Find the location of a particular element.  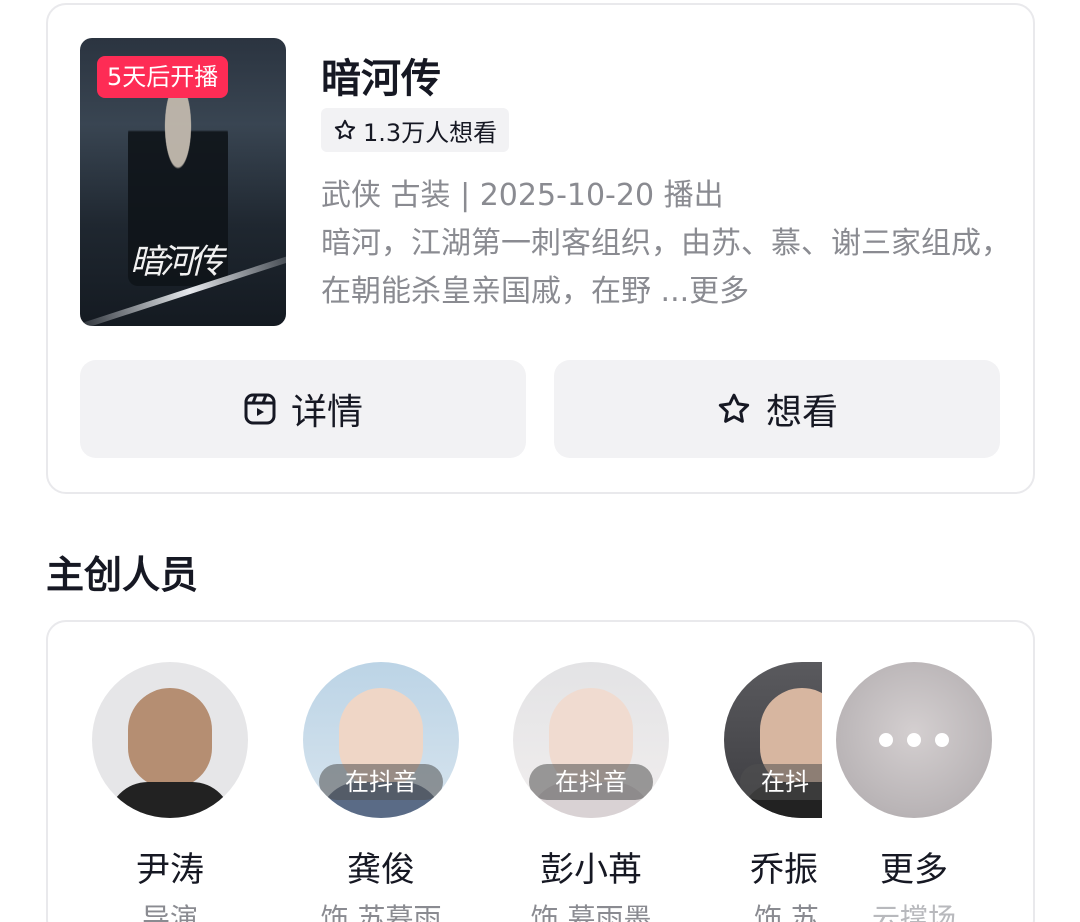

cast-member: 尹涛 导演 is located at coordinates (170, 792).